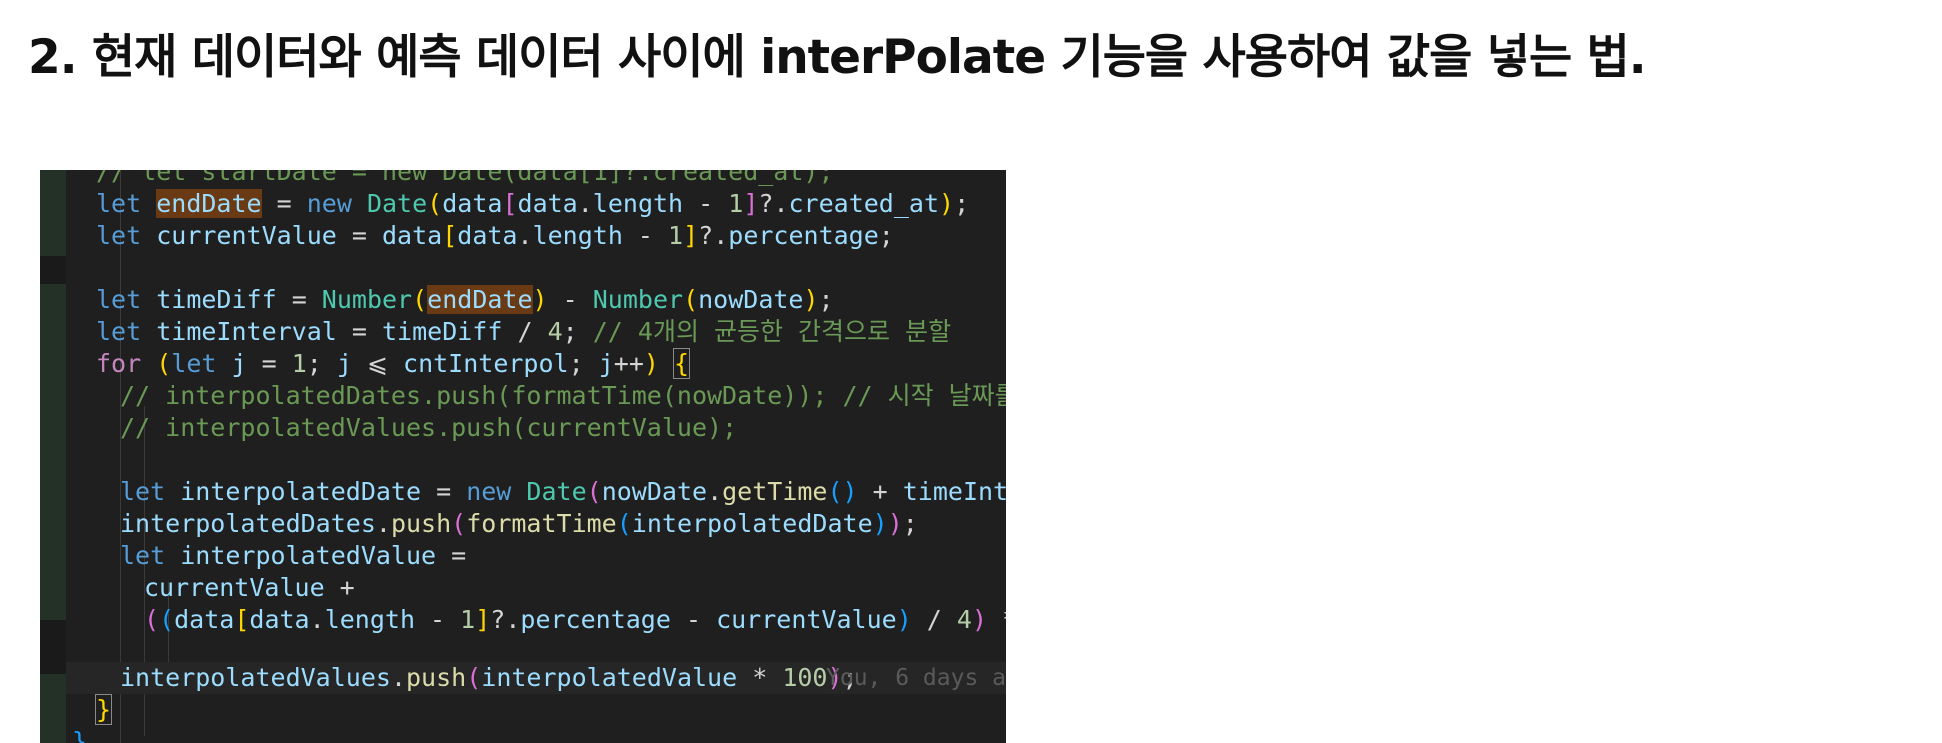  I want to click on code-line: currentValue +, so click(249, 587).